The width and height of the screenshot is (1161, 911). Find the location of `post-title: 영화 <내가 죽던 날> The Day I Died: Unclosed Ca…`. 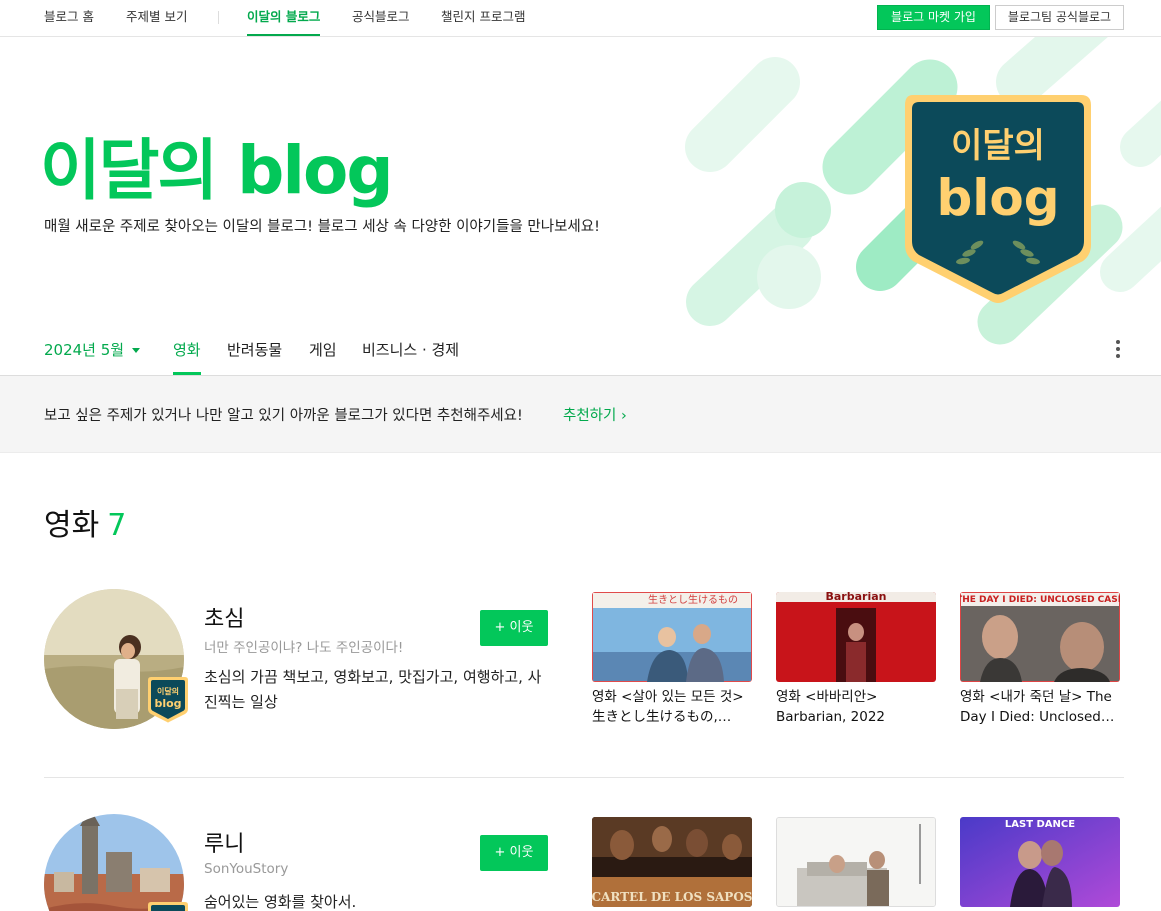

post-title: 영화 <내가 죽던 날> The Day I Died: Unclosed Ca… is located at coordinates (1040, 707).